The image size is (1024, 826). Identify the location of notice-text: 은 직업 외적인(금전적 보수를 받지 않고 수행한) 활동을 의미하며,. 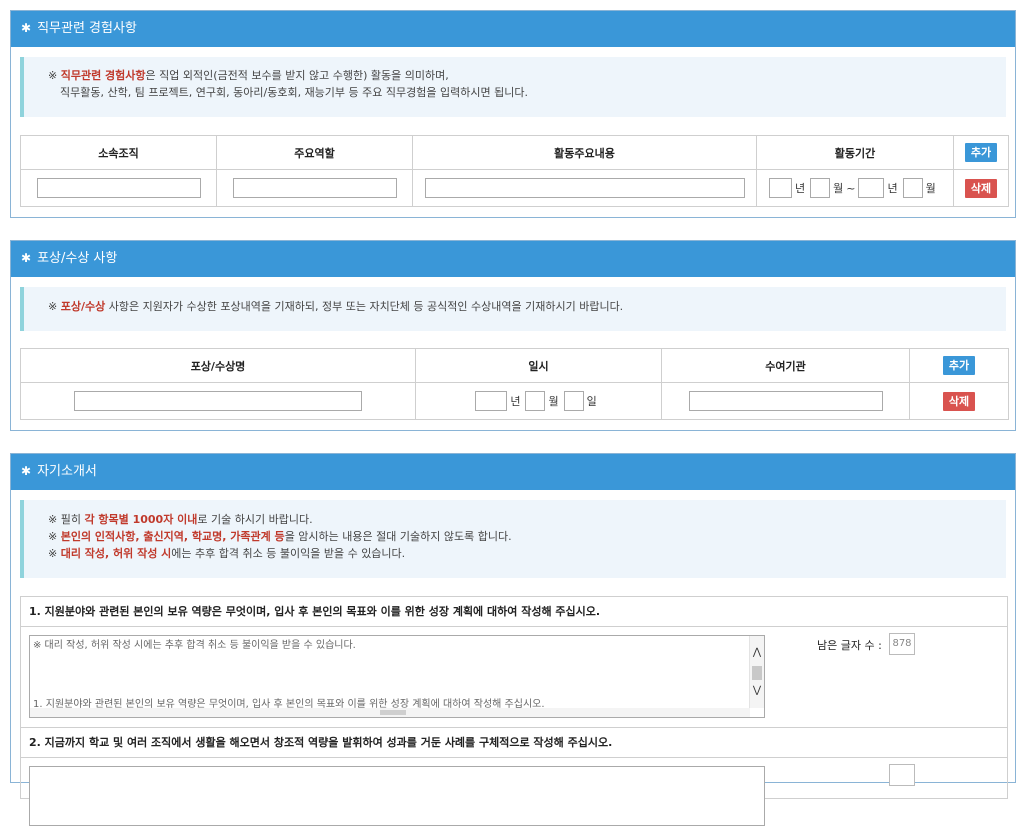
(297, 75).